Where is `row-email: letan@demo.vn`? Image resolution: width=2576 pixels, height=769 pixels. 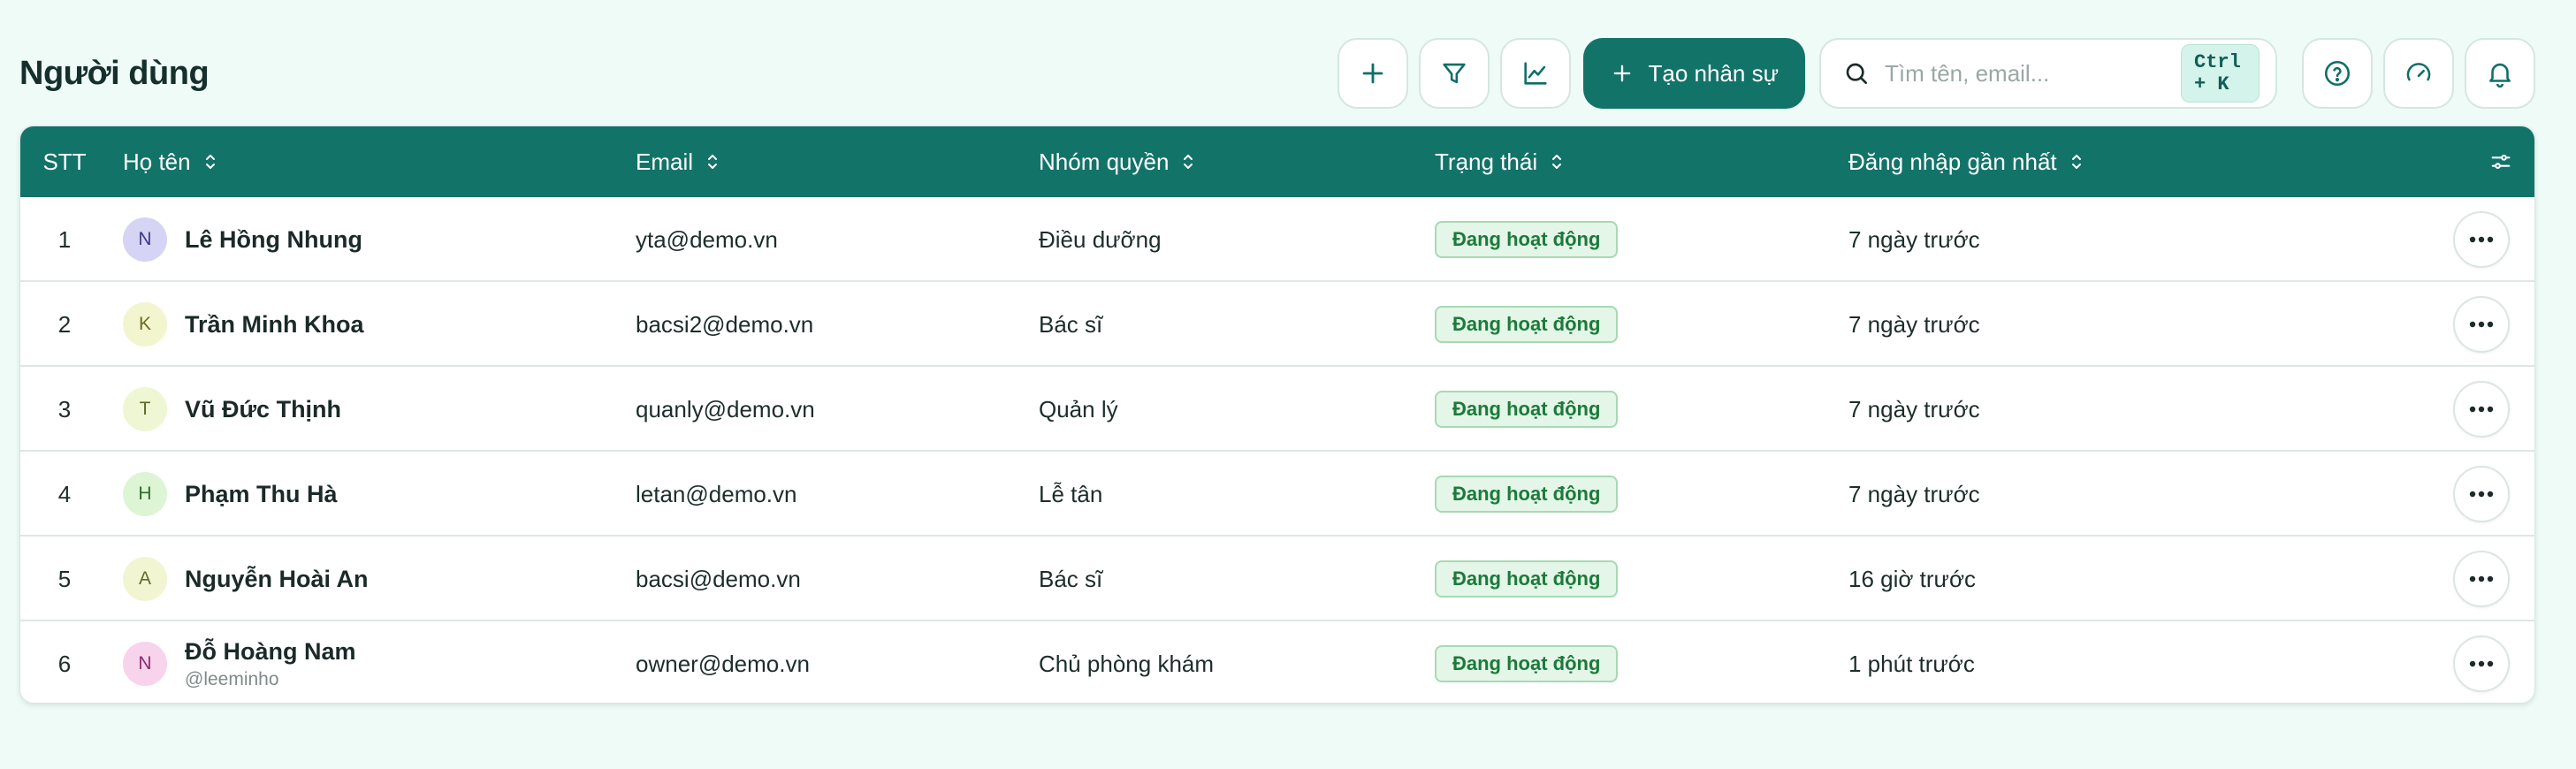
row-email: letan@demo.vn is located at coordinates (716, 493).